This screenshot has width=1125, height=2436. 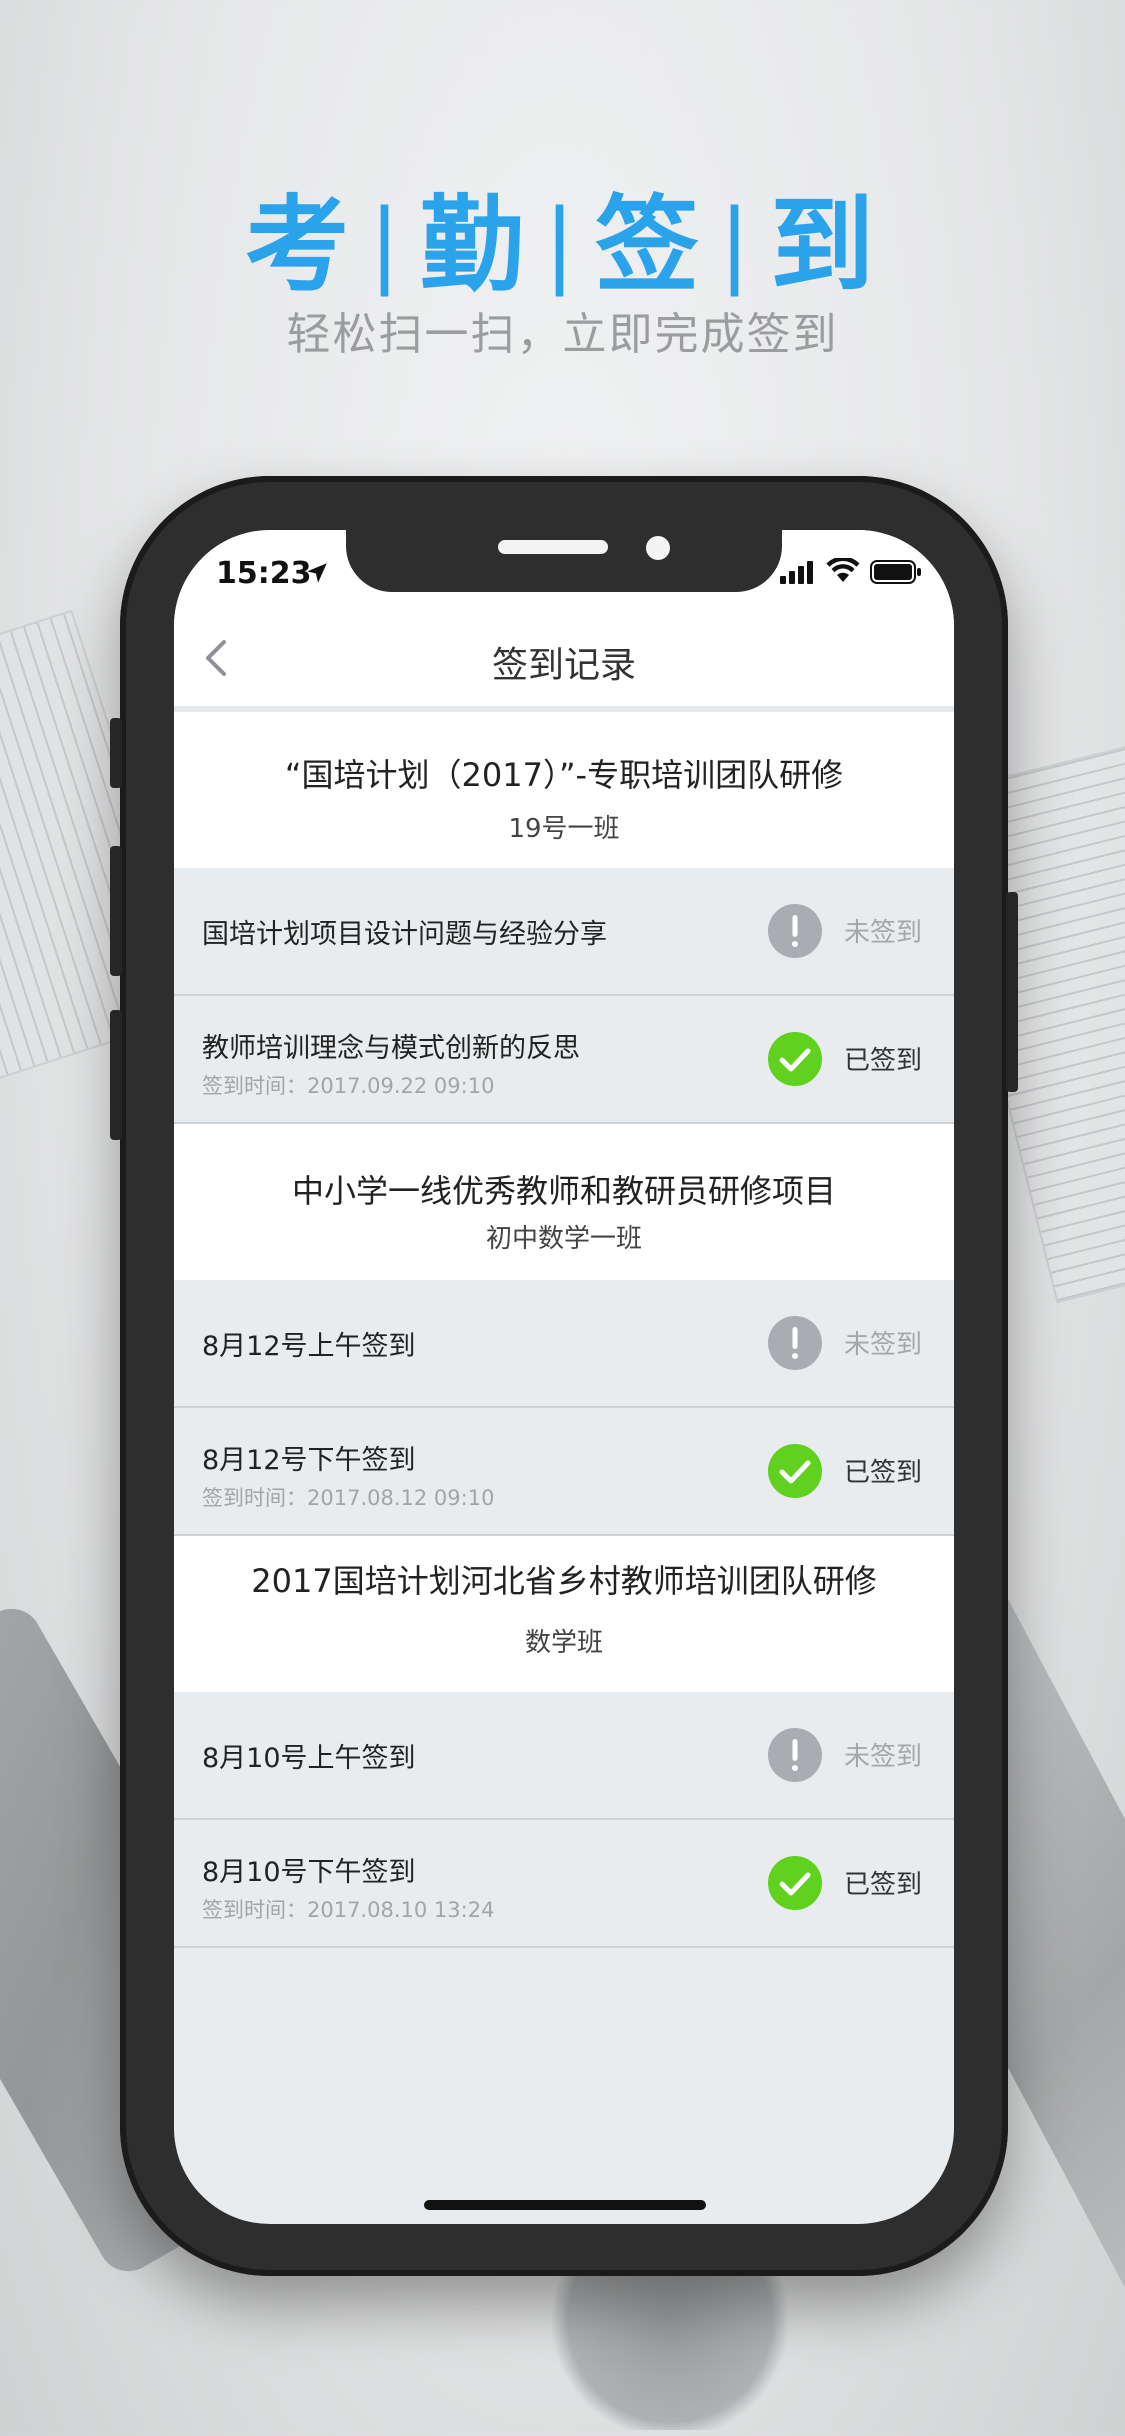 I want to click on project-header: 2017国培计划河北省乡村教师培训团队研修 数学班, so click(x=564, y=1614).